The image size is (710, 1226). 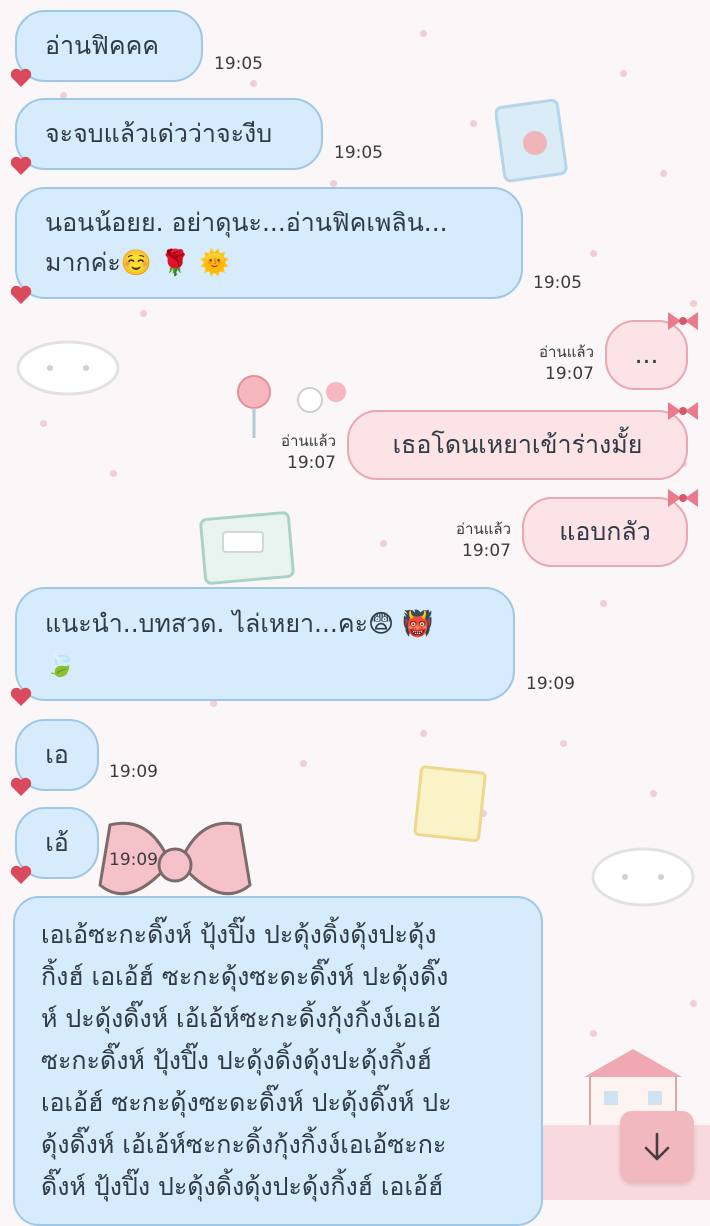 I want to click on message-text: อ่านฟิคคค, so click(x=102, y=45).